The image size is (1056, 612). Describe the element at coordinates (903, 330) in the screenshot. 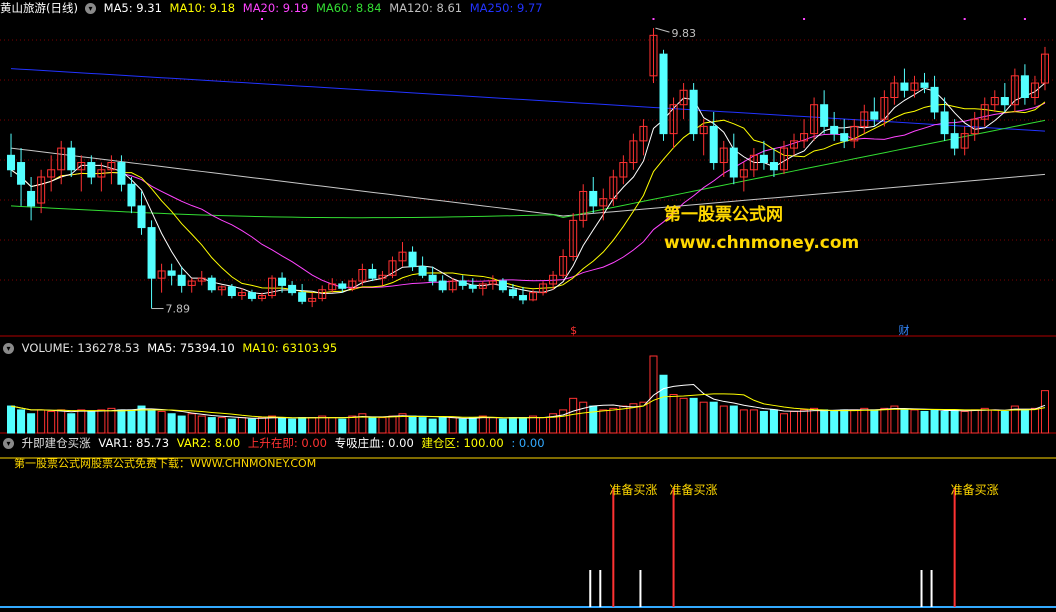

I see `event-mark: 财` at that location.